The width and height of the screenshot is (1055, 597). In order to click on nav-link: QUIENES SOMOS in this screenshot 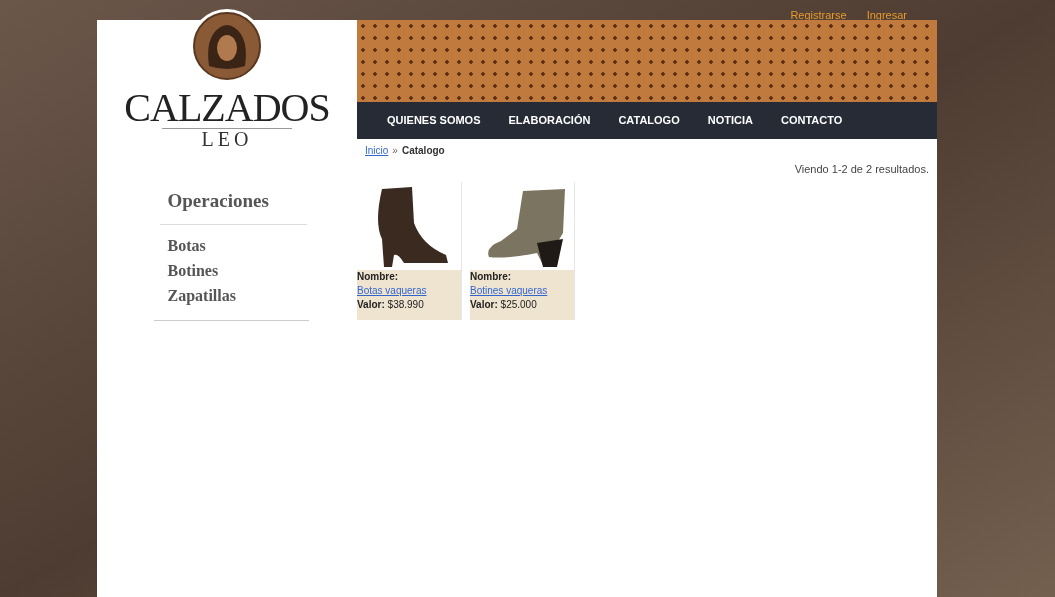, I will do `click(434, 120)`.